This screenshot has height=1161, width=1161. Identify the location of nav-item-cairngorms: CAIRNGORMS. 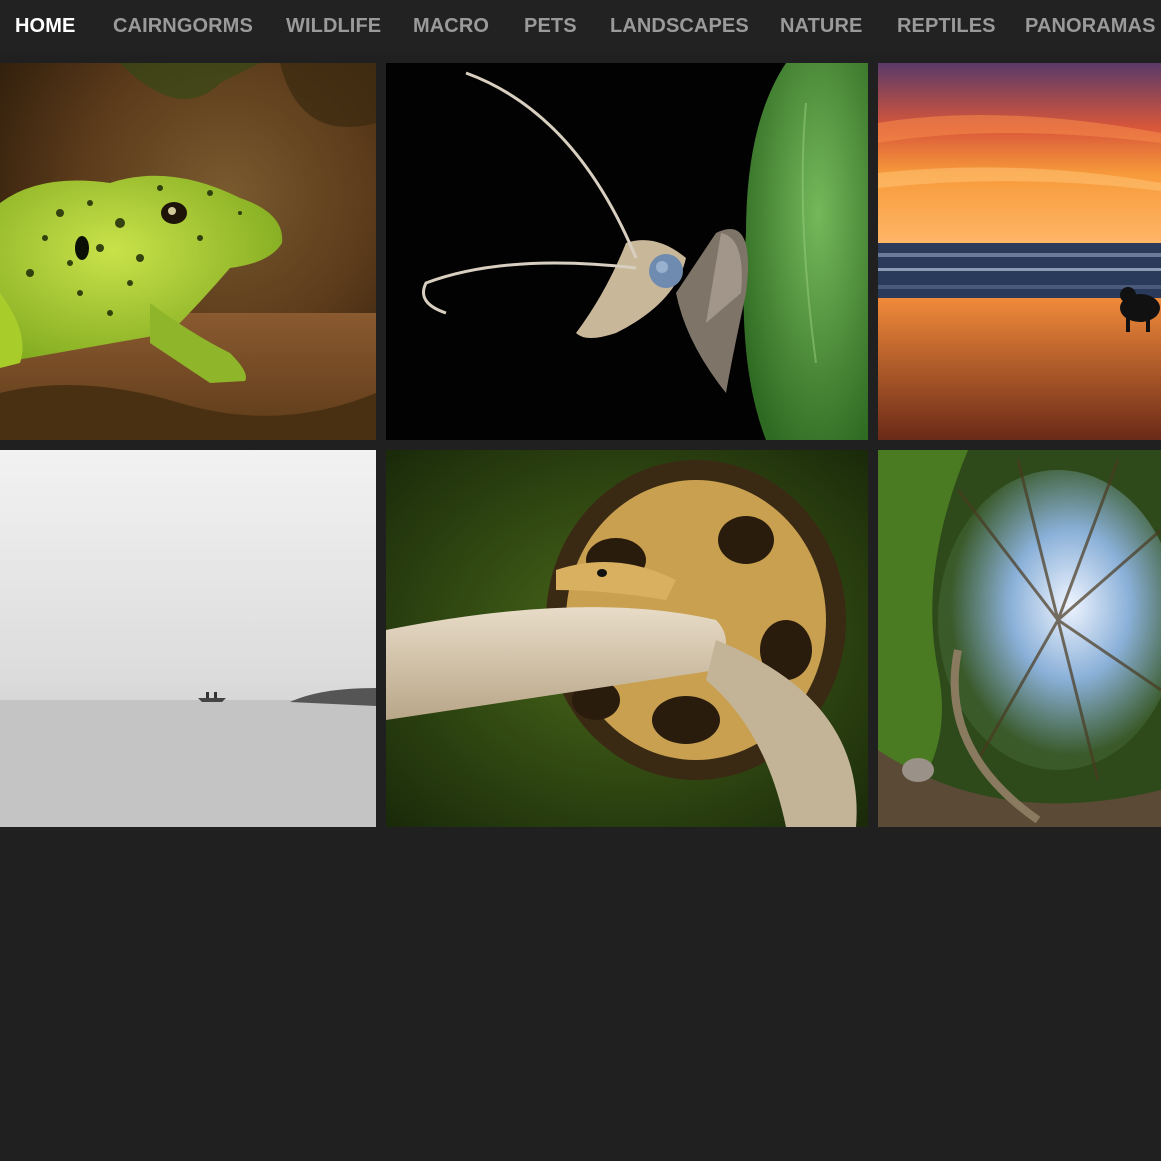
(183, 26).